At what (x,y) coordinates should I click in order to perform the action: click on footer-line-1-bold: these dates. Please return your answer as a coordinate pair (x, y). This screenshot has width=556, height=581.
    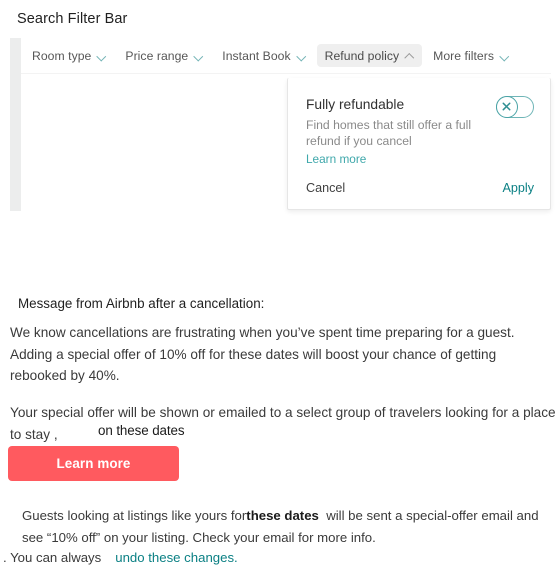
    Looking at the image, I should click on (282, 515).